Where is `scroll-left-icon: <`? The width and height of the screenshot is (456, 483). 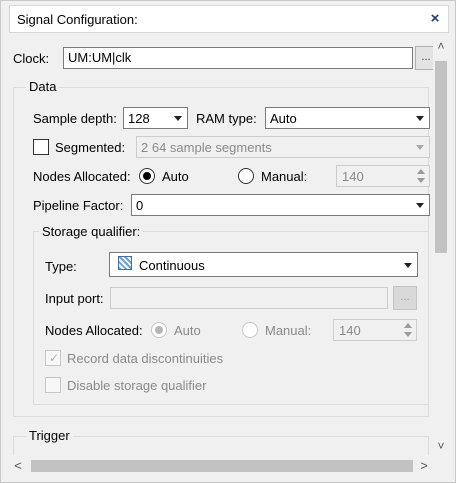
scroll-left-icon: < is located at coordinates (18, 466).